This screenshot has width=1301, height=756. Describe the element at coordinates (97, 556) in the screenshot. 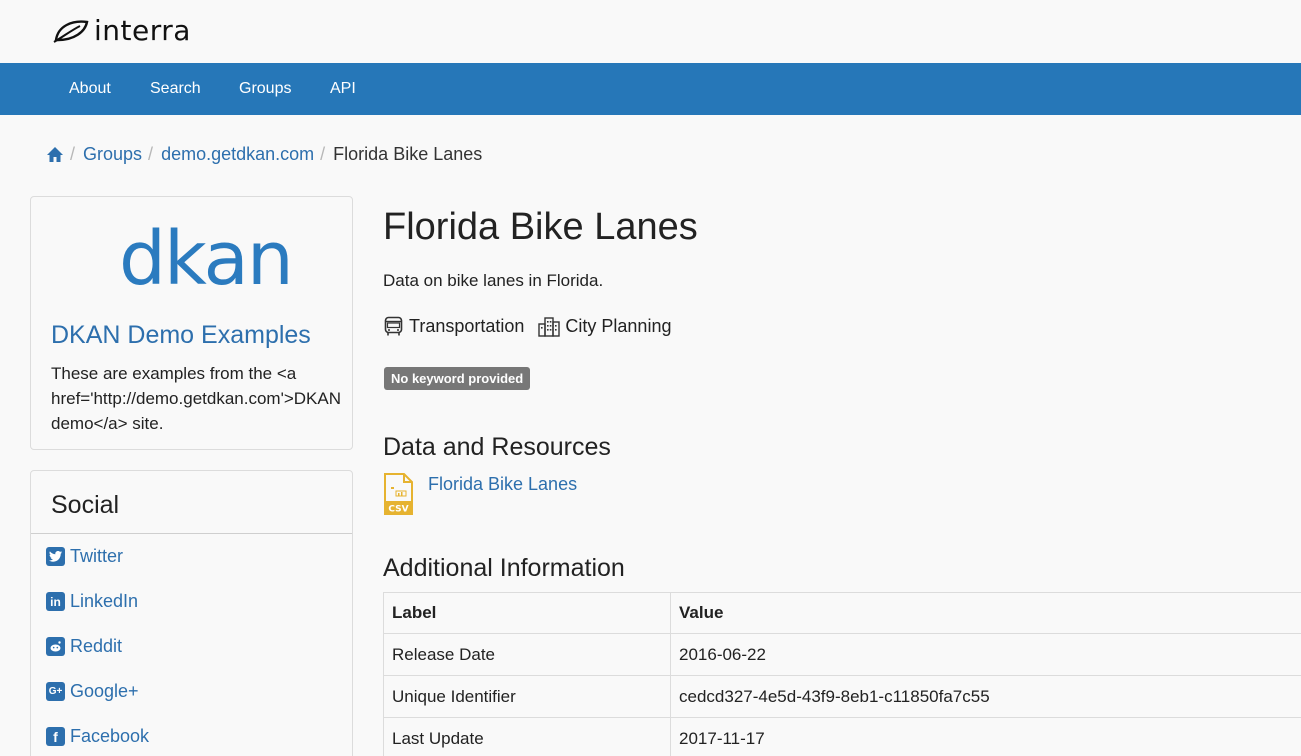

I see `social-label: Twitter` at that location.